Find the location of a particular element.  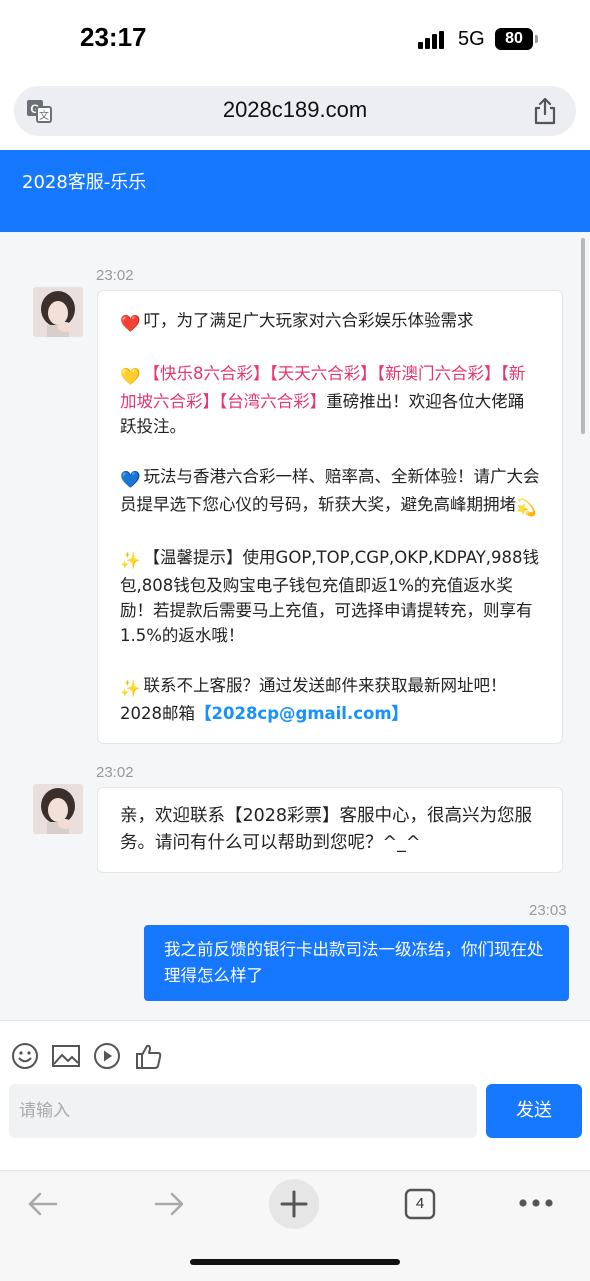

tabs-button: 4 is located at coordinates (420, 1204).